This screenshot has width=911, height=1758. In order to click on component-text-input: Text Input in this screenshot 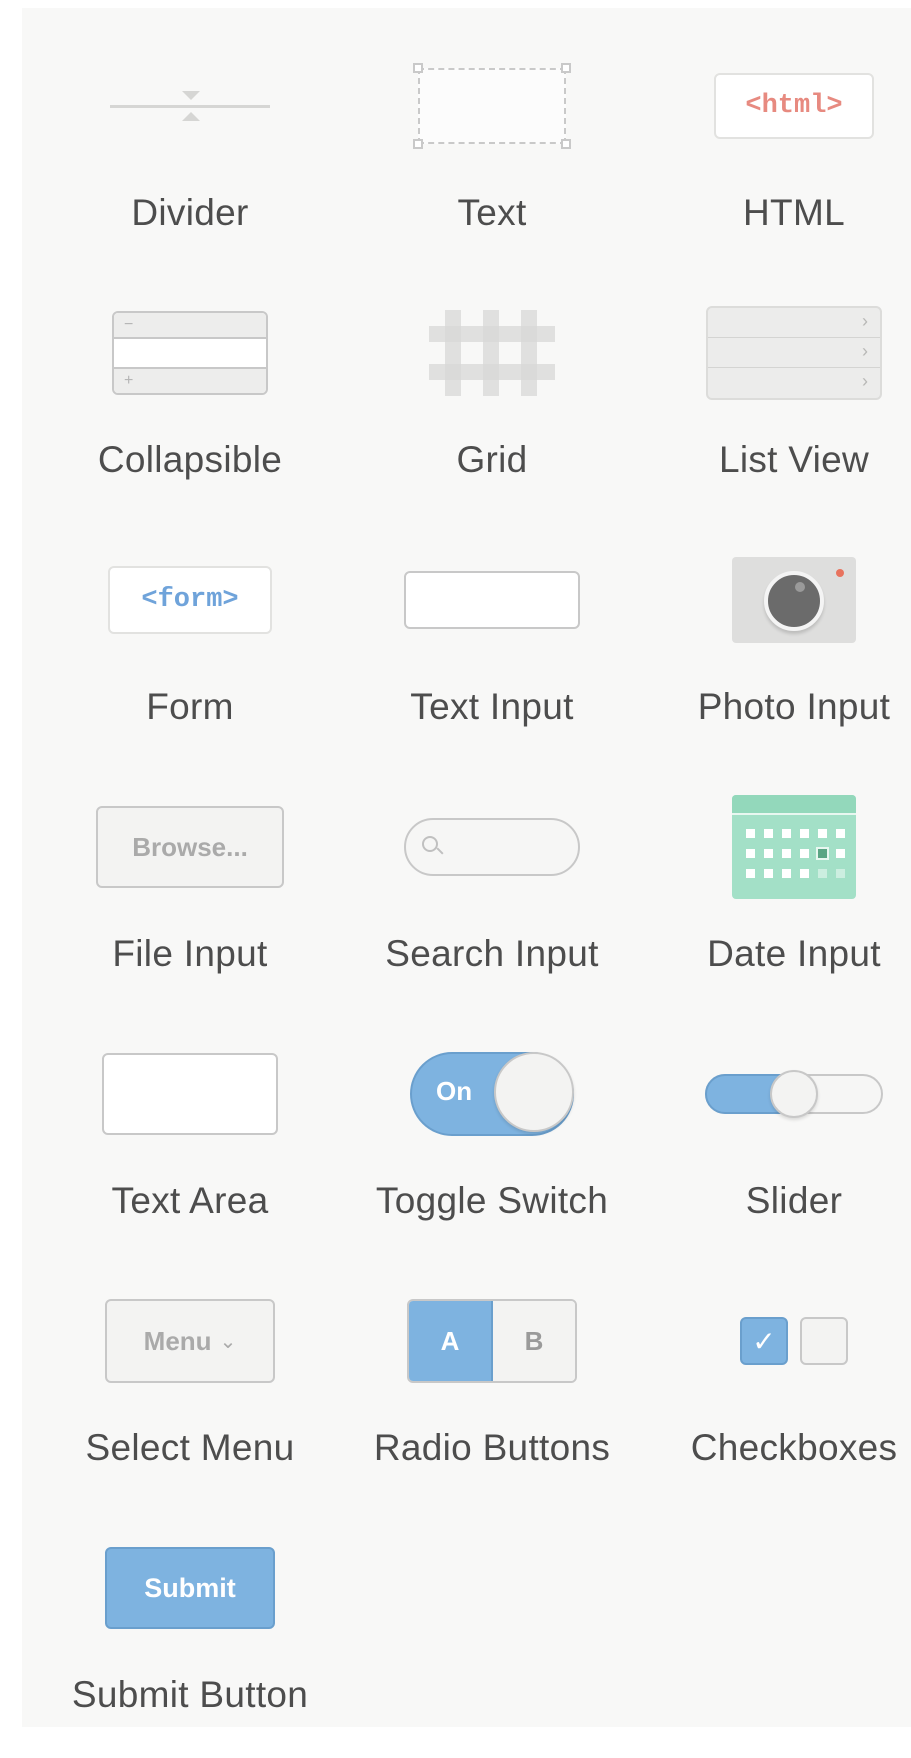, I will do `click(492, 650)`.